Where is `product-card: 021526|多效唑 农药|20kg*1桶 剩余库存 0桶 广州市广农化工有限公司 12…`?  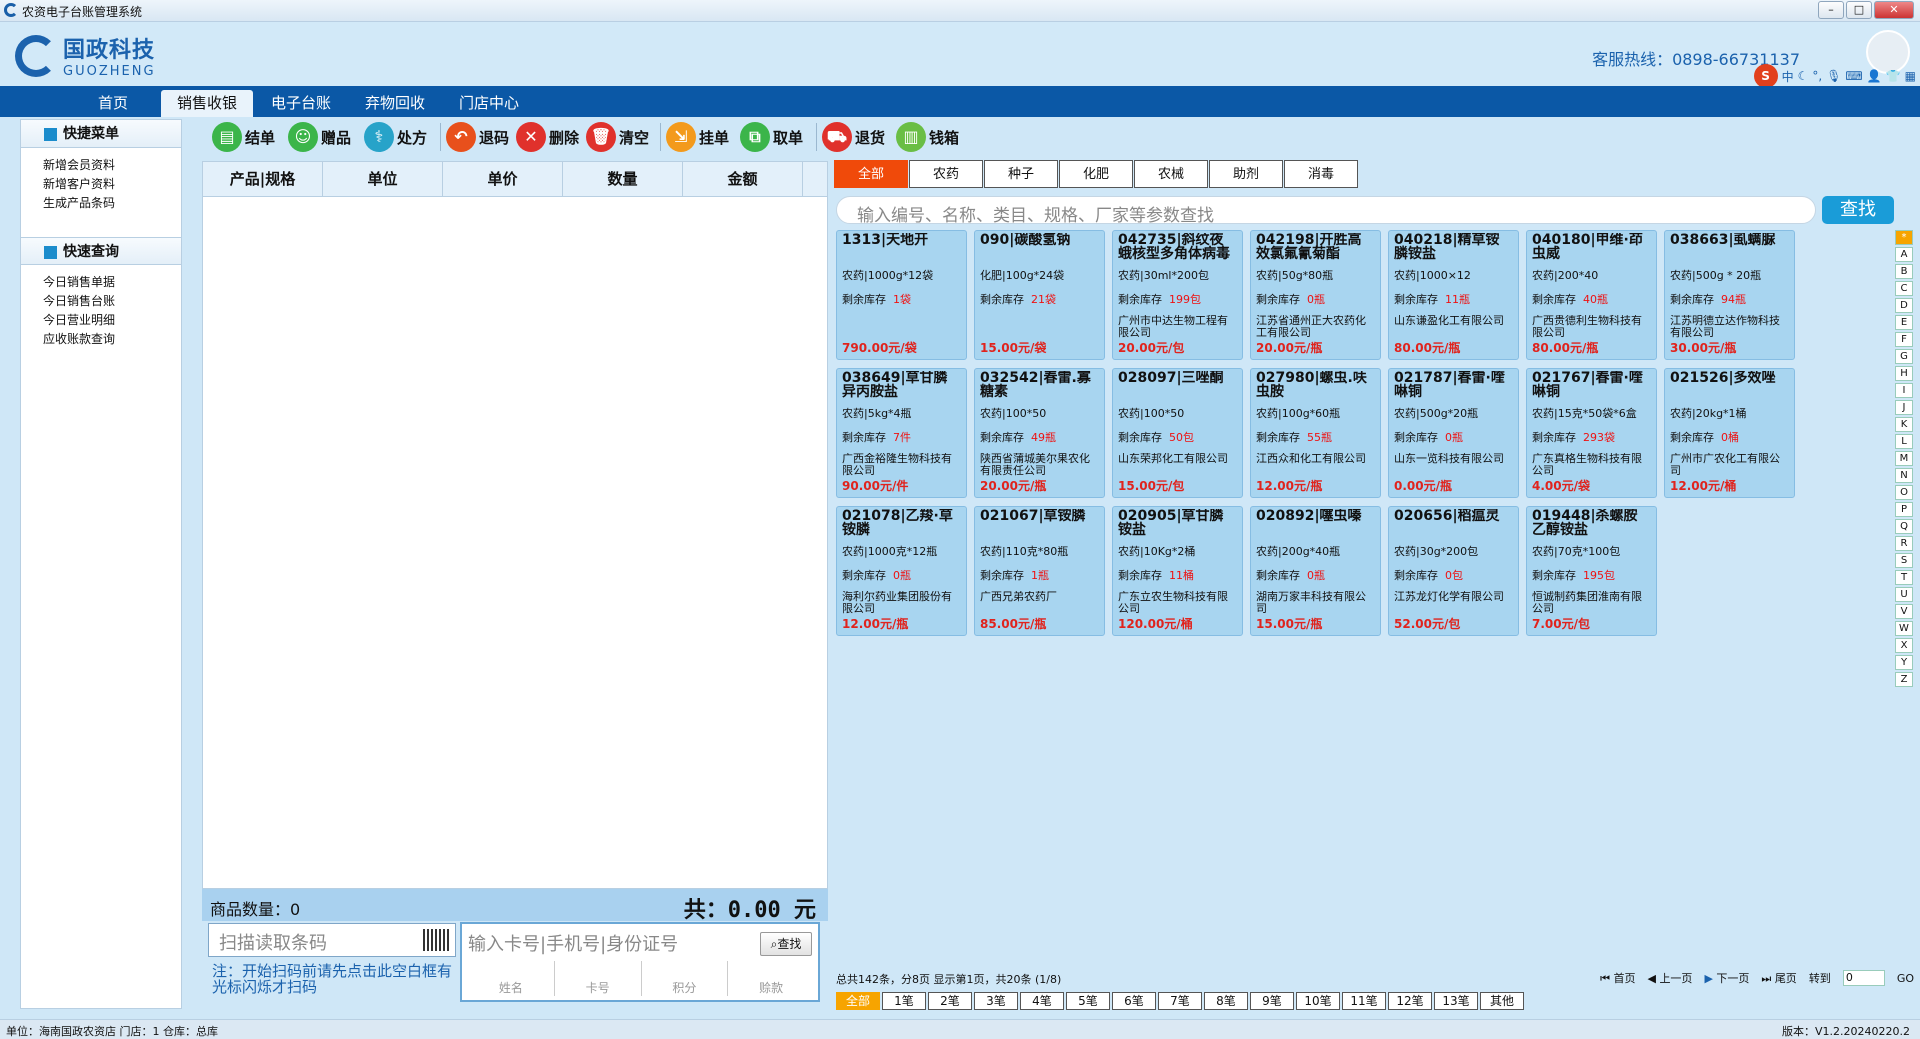
product-card: 021526|多效唑 农药|20kg*1桶 剩余库存 0桶 广州市广农化工有限公司 12… is located at coordinates (1729, 433).